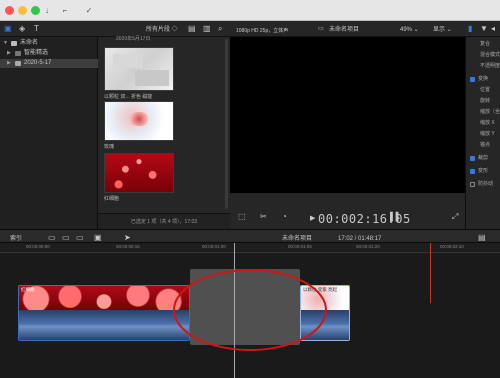 The height and width of the screenshot is (378, 500). I want to click on film-icon: ▭, so click(321, 29).